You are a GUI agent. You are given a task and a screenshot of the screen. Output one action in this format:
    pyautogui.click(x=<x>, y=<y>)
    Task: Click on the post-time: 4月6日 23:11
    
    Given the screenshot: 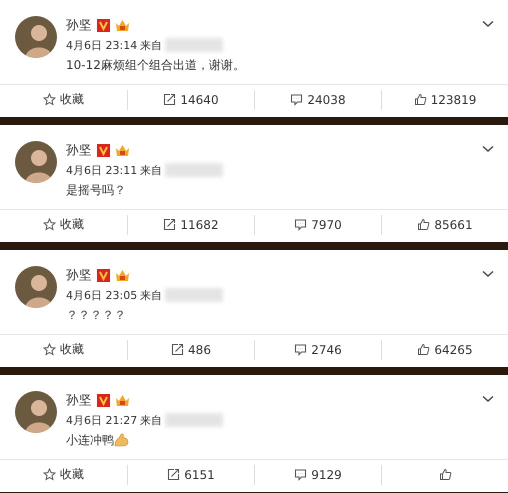 What is the action you would take?
    pyautogui.click(x=102, y=170)
    